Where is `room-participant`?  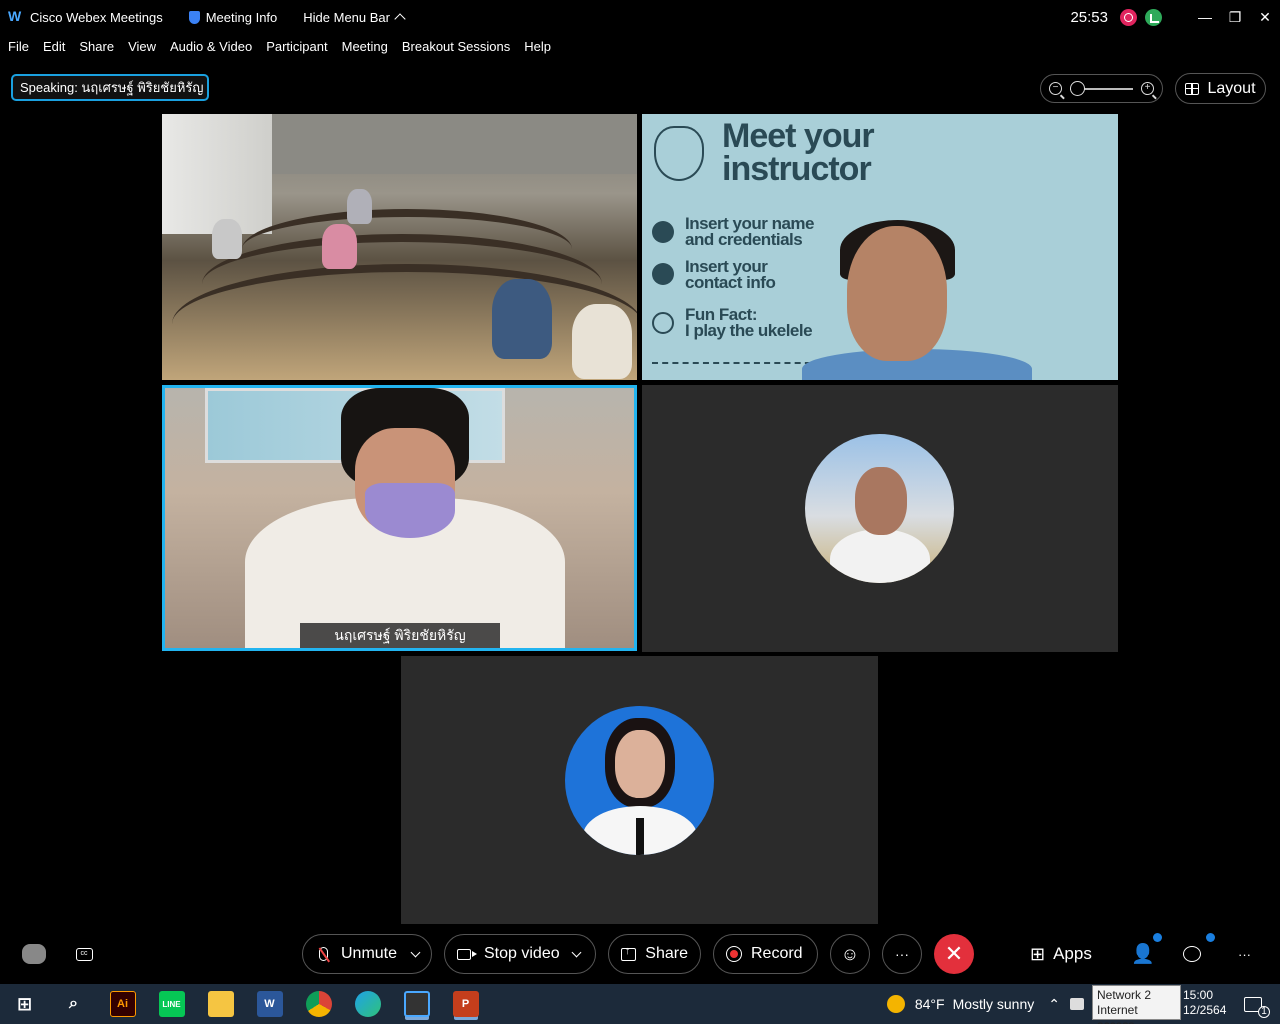 room-participant is located at coordinates (227, 239).